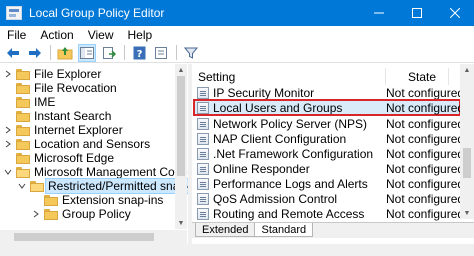 Image resolution: width=474 pixels, height=256 pixels. What do you see at coordinates (74, 158) in the screenshot?
I see `tree-item-label: Microsoft Edge` at bounding box center [74, 158].